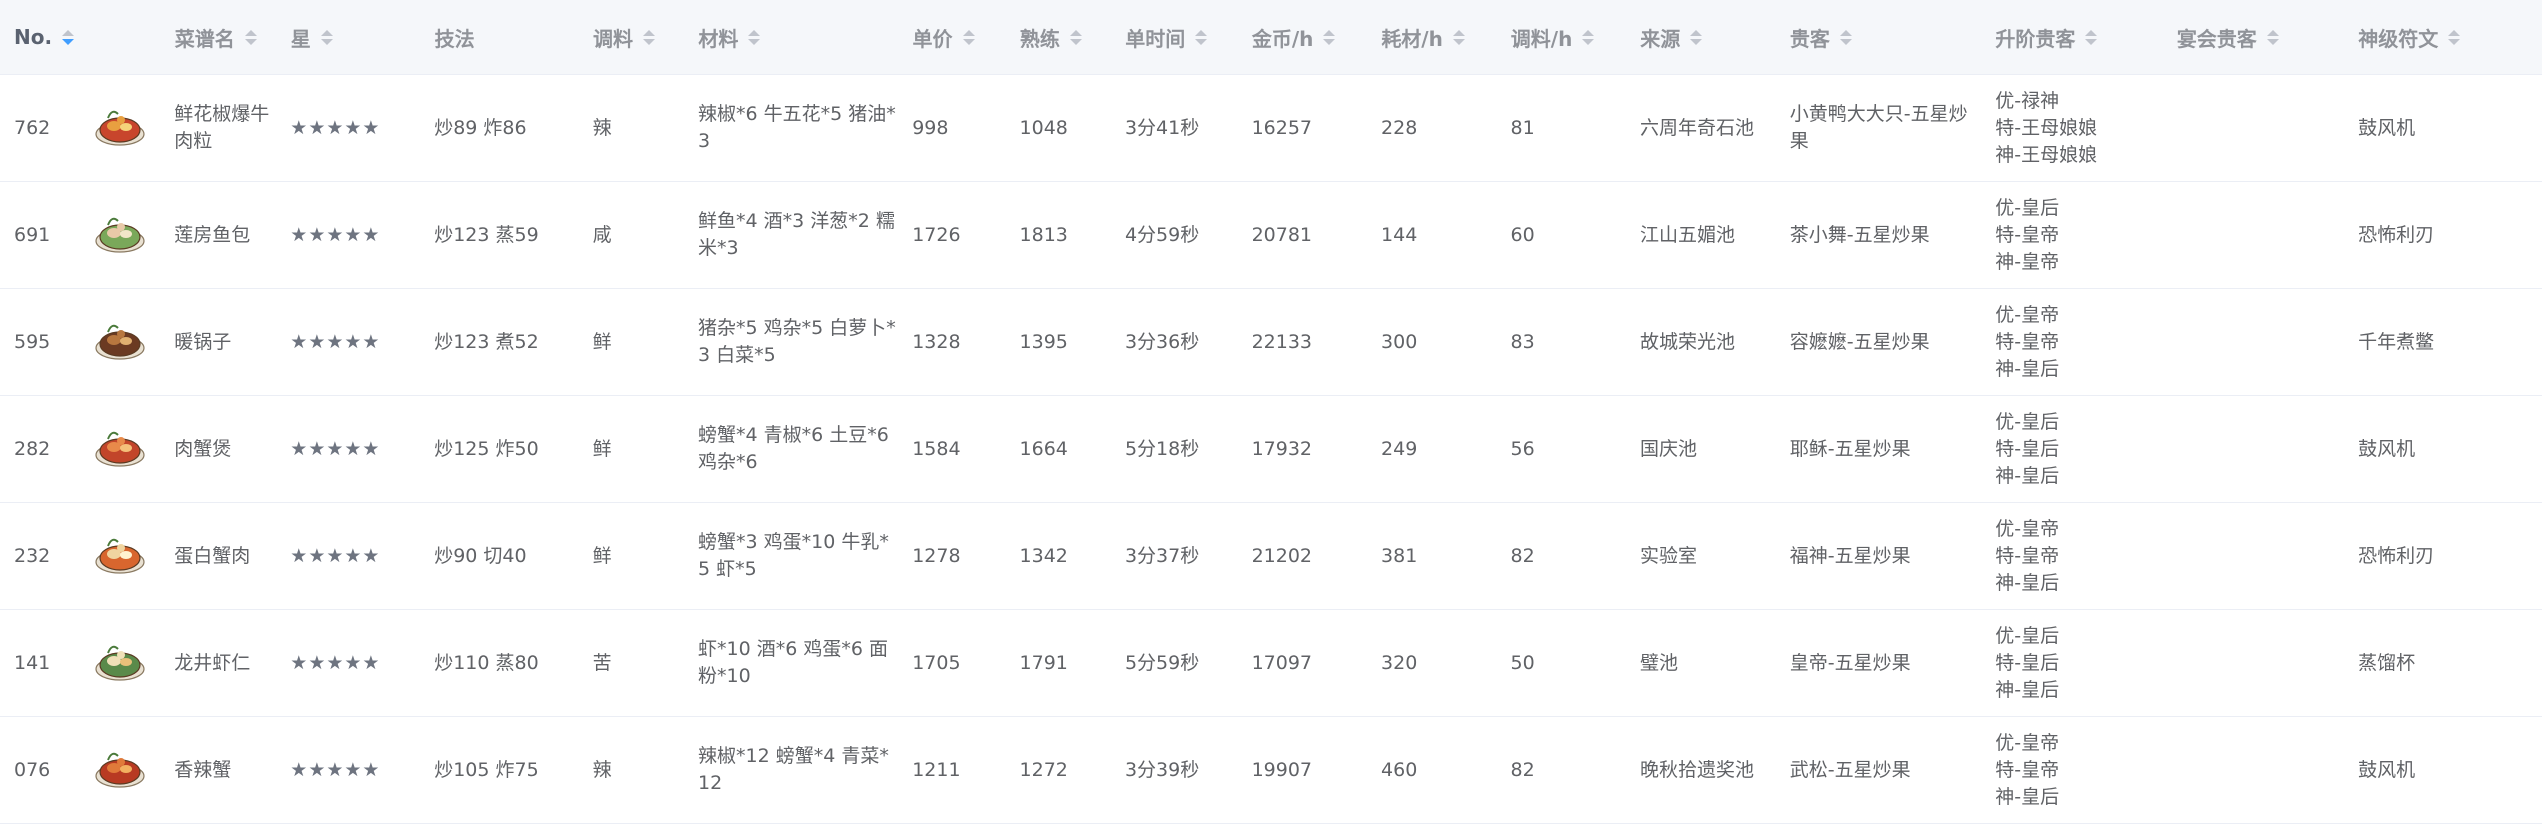 This screenshot has width=2542, height=824. What do you see at coordinates (1878, 37) in the screenshot?
I see `column-header-guest: 贵客` at bounding box center [1878, 37].